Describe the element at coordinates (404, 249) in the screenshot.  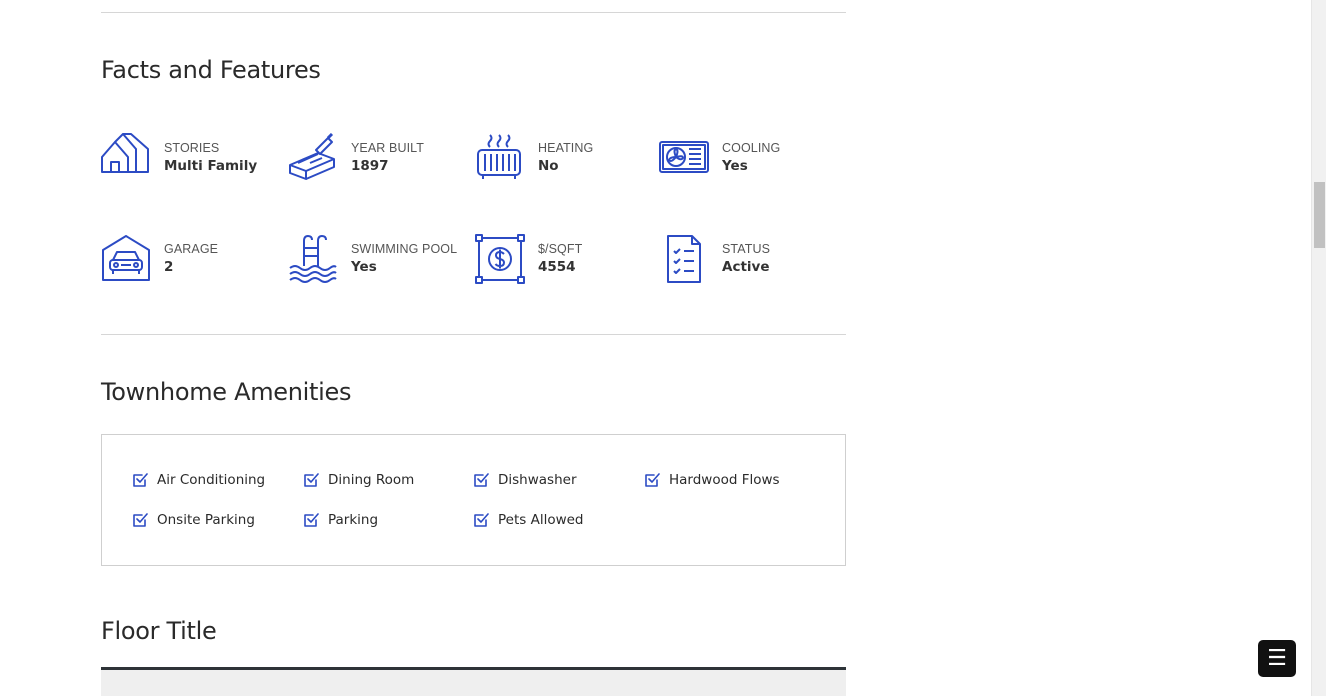
I see `fact-label: SWIMMING POOL` at that location.